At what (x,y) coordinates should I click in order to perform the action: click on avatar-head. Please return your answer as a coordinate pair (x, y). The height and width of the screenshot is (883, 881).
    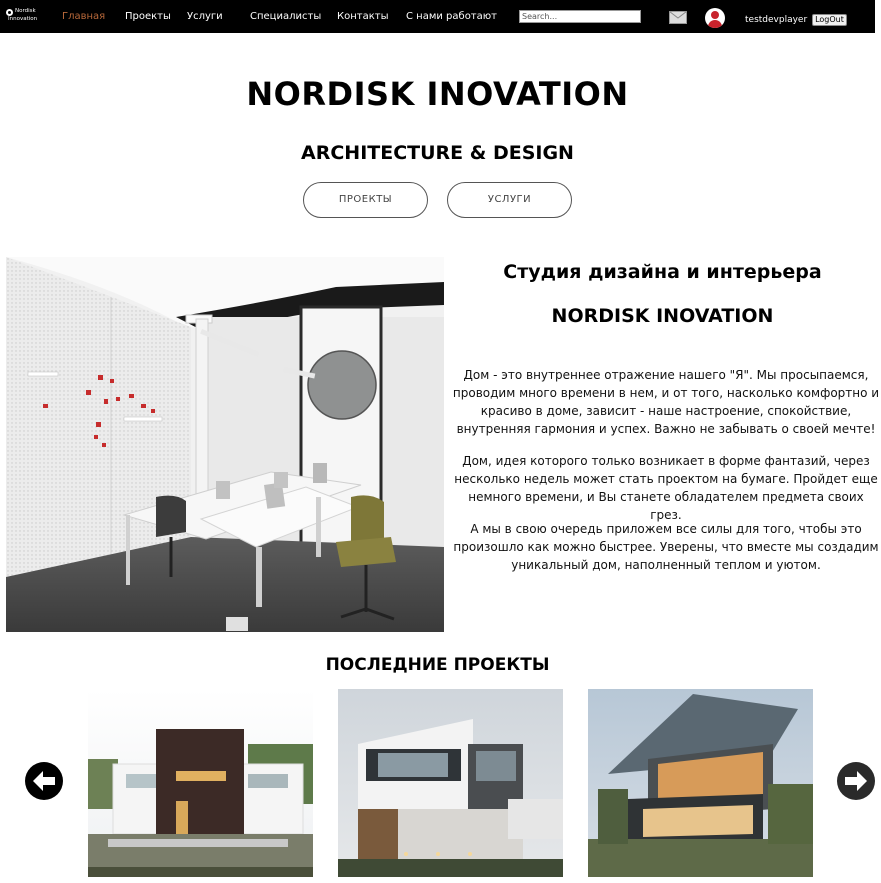
    Looking at the image, I should click on (715, 15).